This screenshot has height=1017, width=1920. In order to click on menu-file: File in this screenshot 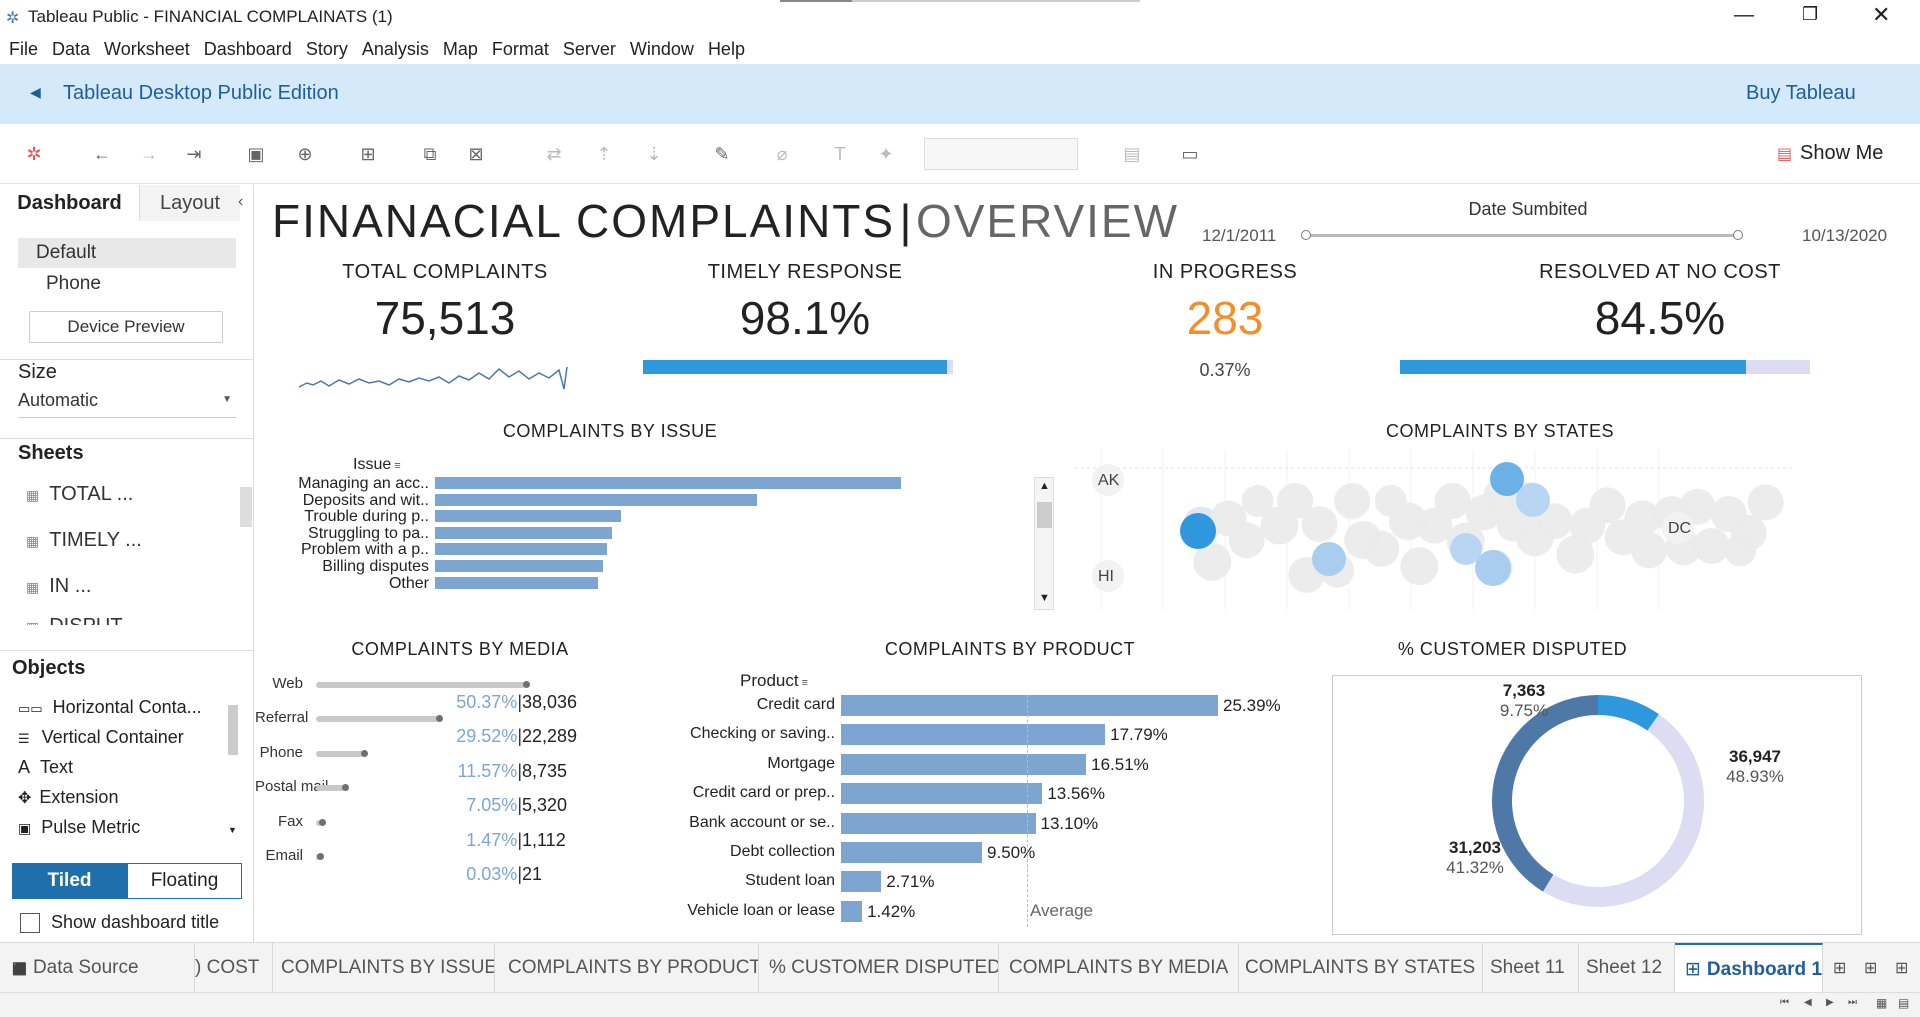, I will do `click(23, 49)`.